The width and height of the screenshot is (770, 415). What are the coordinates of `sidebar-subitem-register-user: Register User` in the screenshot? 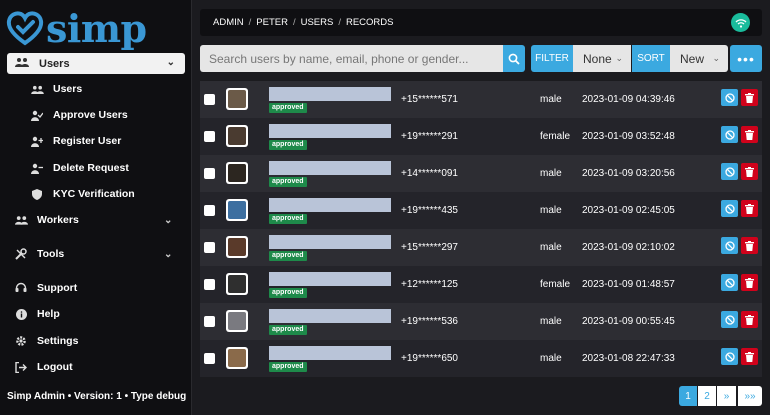 It's located at (75, 141).